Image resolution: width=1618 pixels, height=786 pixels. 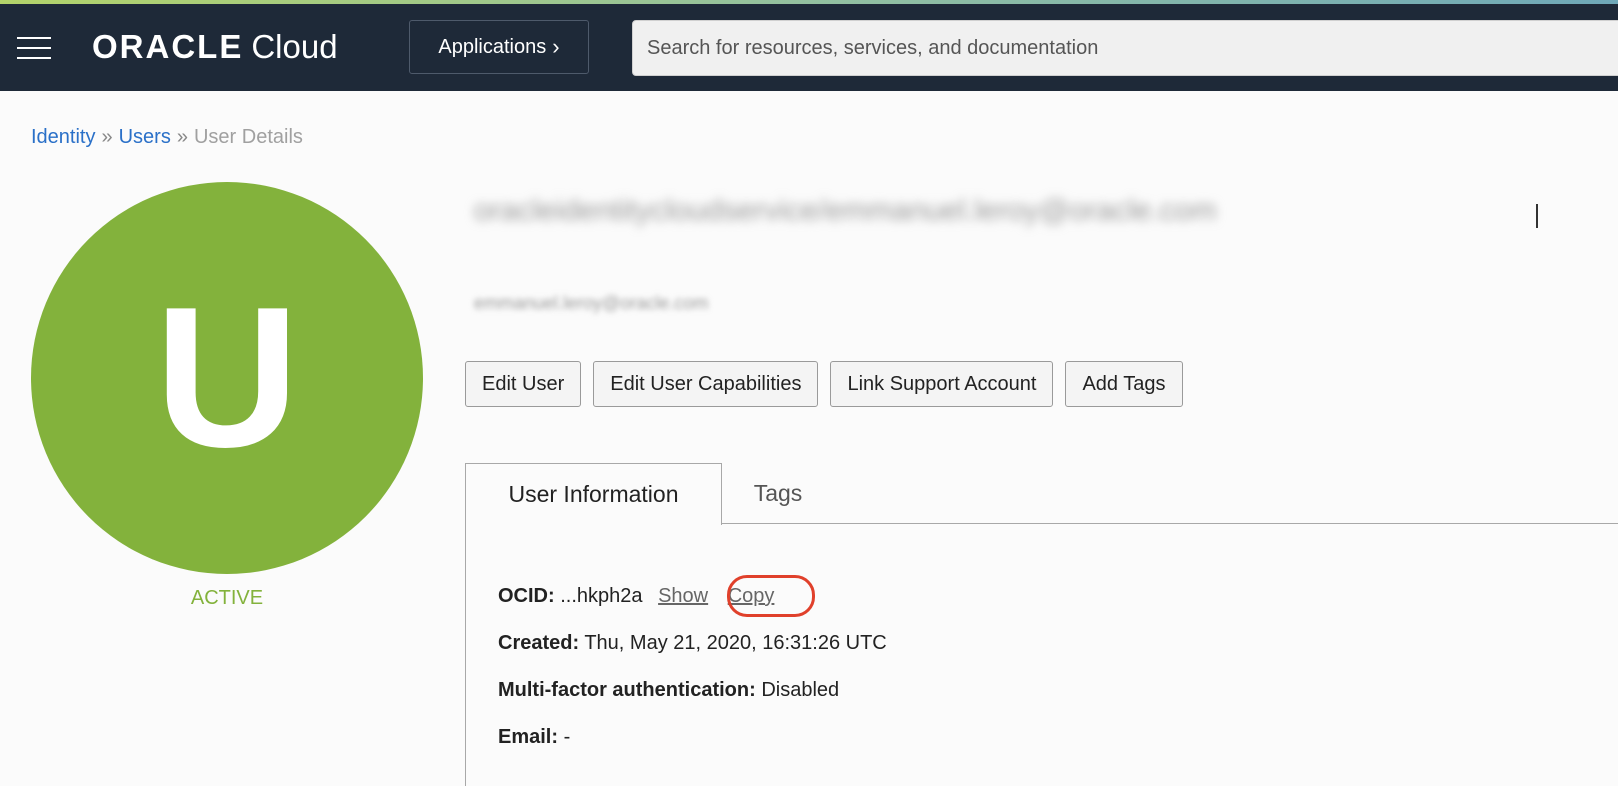 What do you see at coordinates (800, 690) in the screenshot?
I see `mfa-value: Disabled` at bounding box center [800, 690].